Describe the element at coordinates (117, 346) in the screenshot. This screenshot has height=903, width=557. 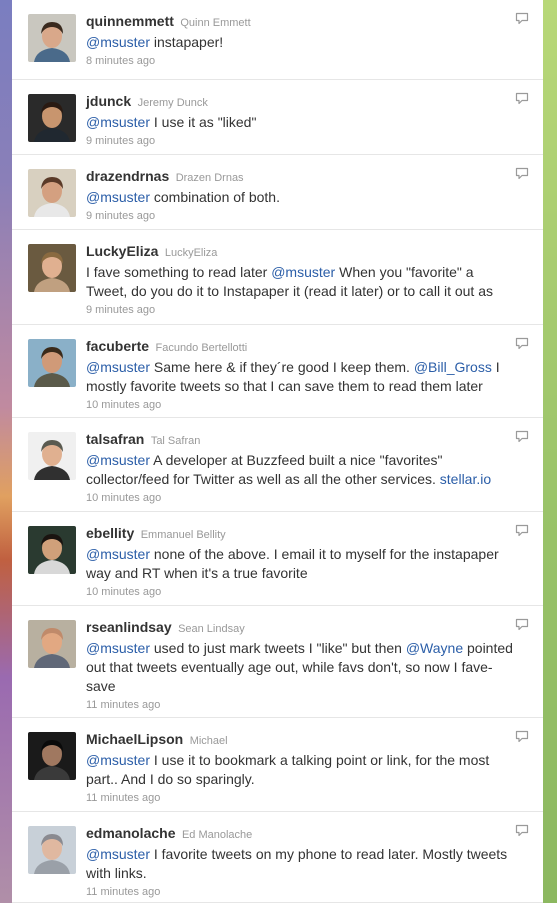
I see `screen-name: facuberte` at that location.